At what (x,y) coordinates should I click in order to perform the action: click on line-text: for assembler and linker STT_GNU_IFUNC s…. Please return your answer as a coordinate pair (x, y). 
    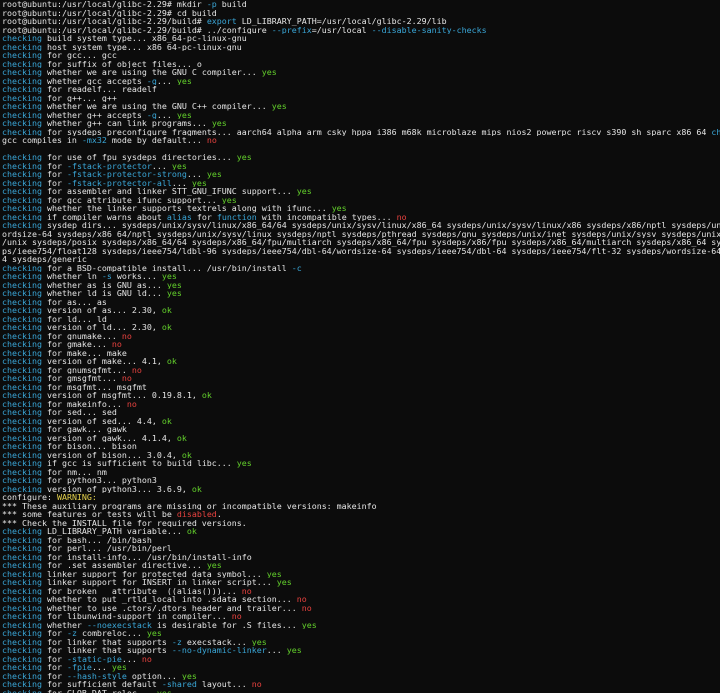
    Looking at the image, I should click on (169, 191).